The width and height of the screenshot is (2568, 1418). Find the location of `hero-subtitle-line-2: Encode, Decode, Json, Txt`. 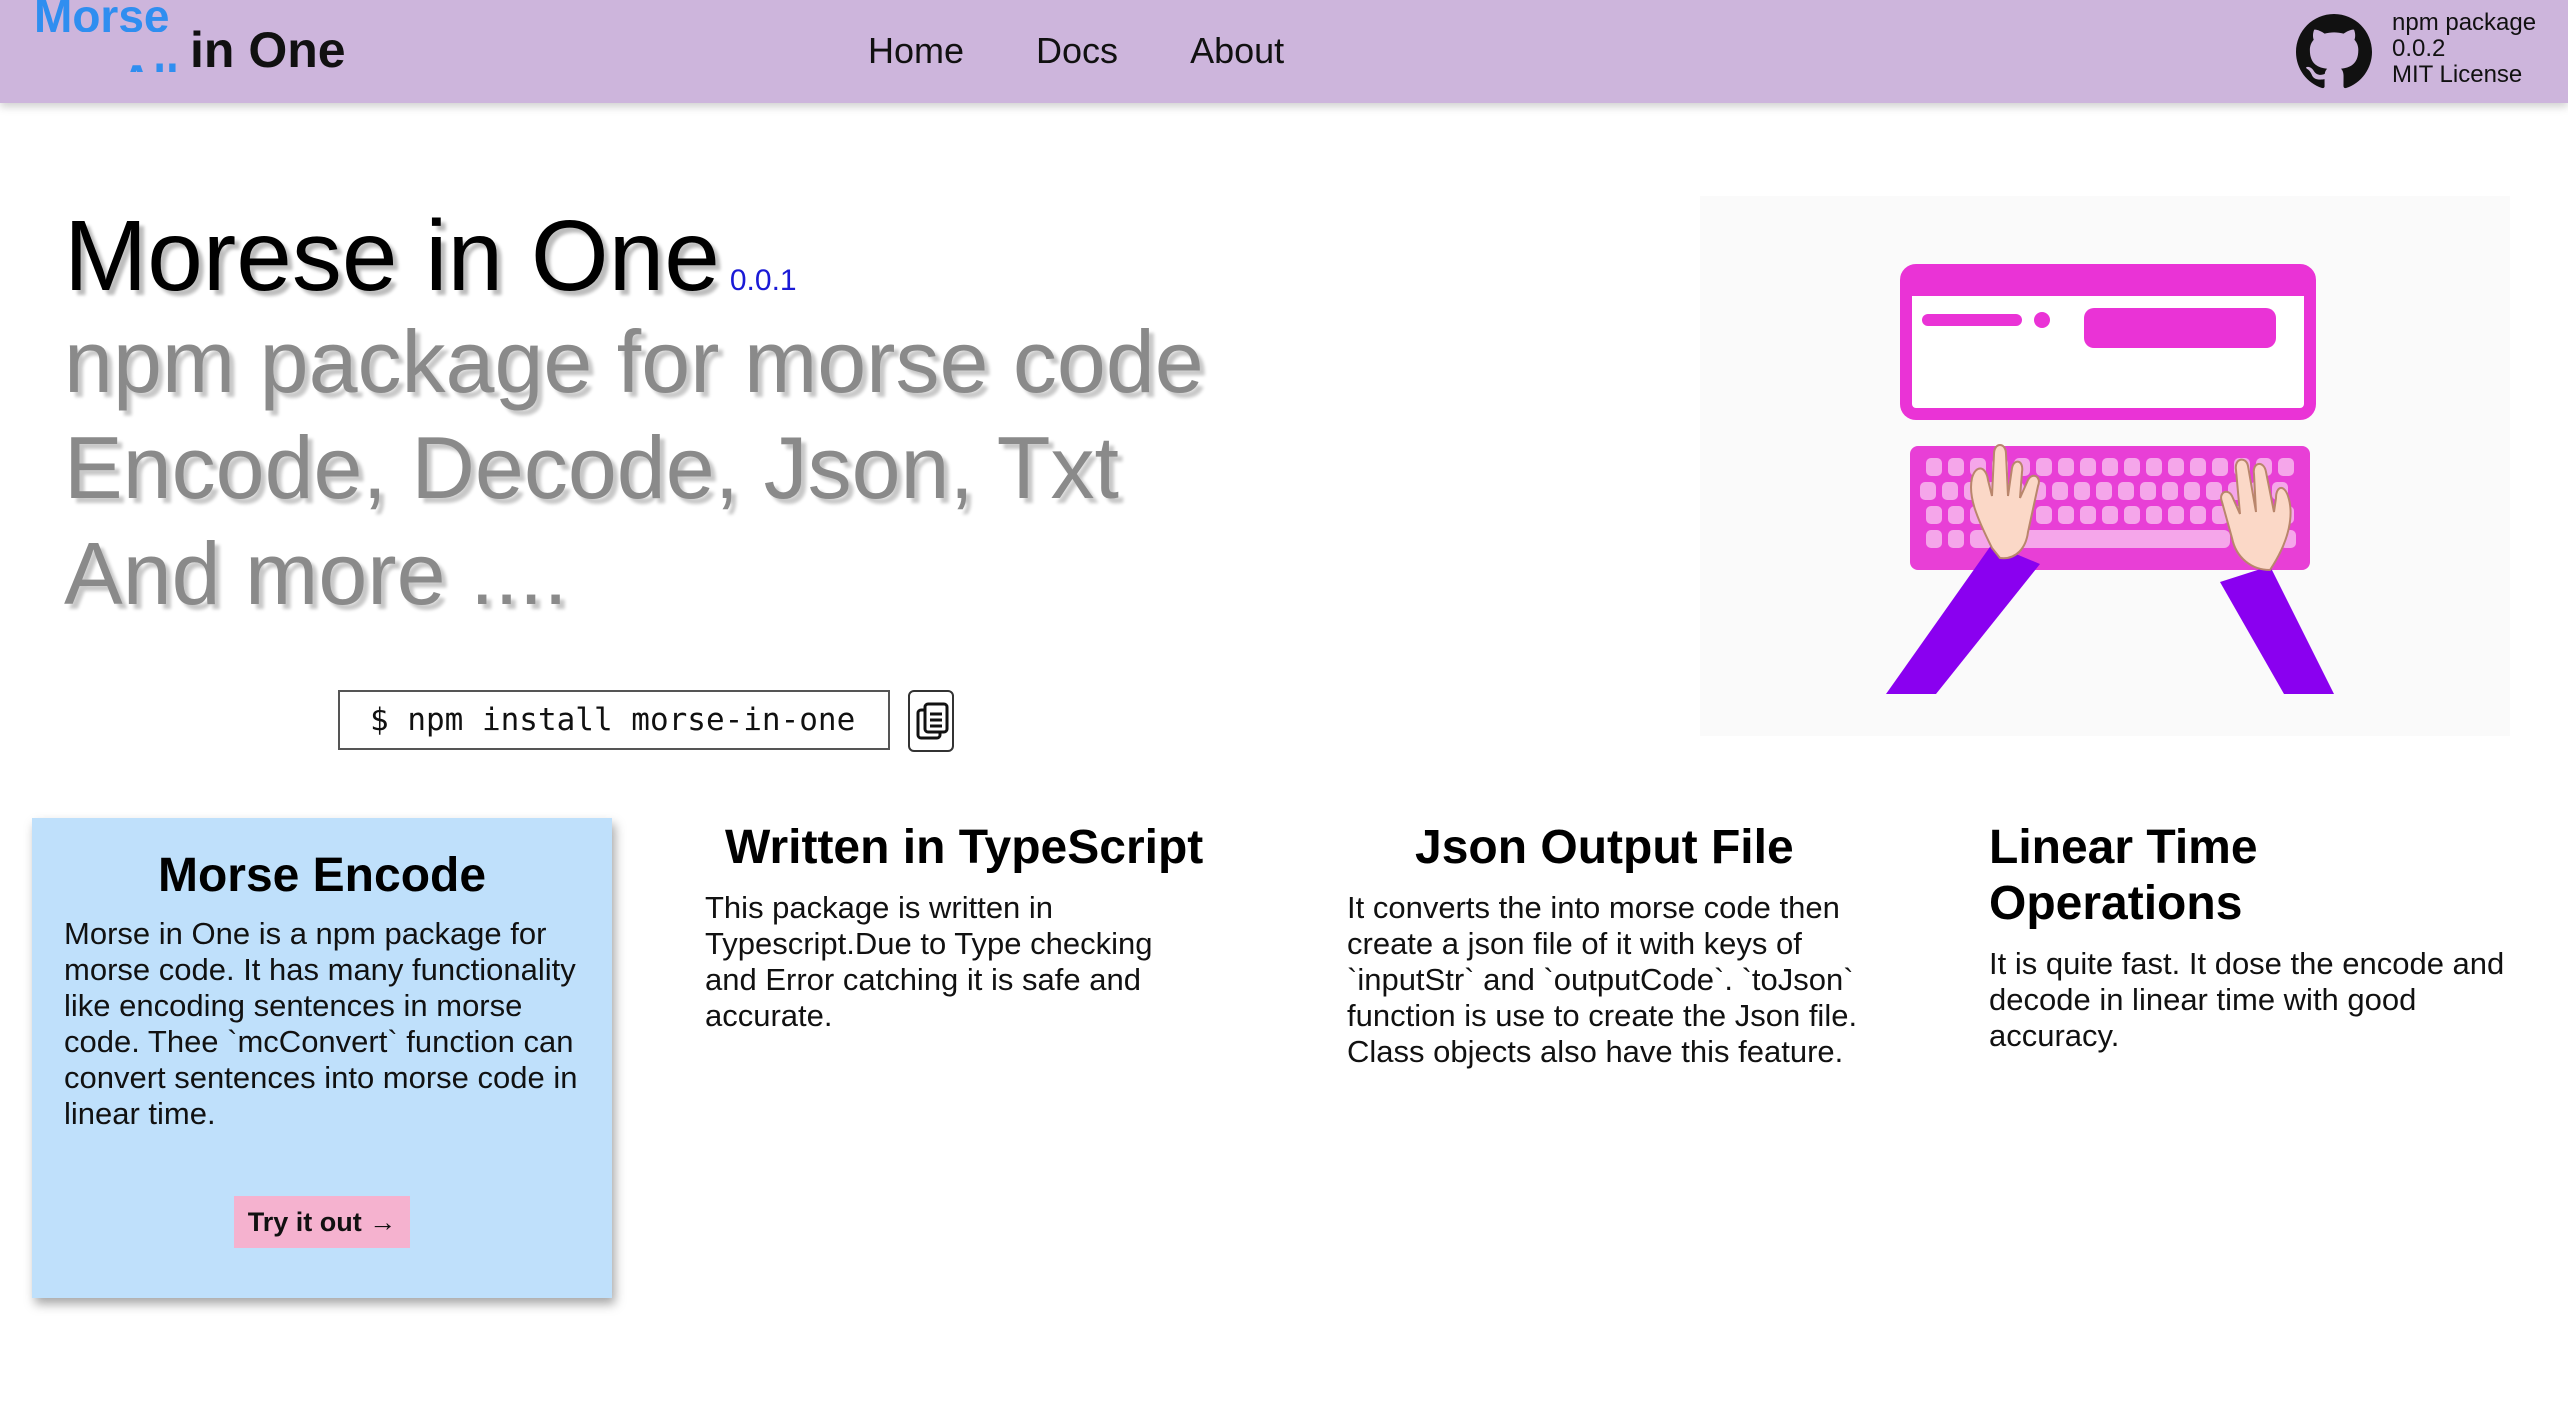

hero-subtitle-line-2: Encode, Decode, Json, Txt is located at coordinates (591, 467).